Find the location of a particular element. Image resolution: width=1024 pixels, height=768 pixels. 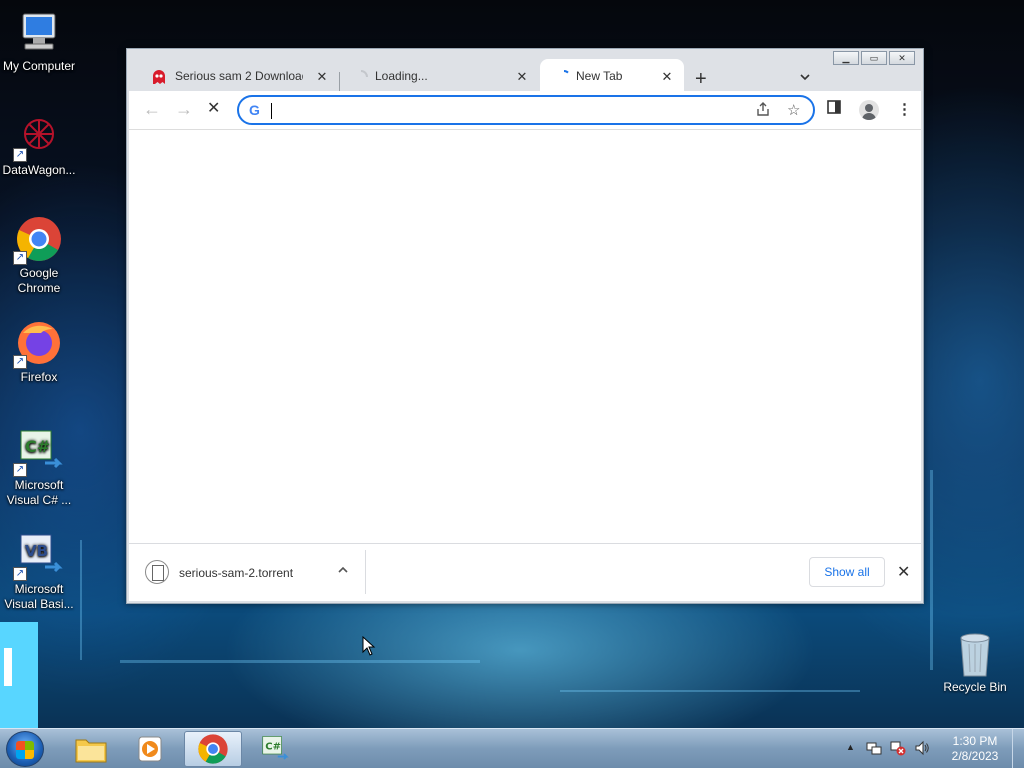

taskbar: C# ▲ 1:30 PM 2/8/2023 is located at coordinates (512, 748).